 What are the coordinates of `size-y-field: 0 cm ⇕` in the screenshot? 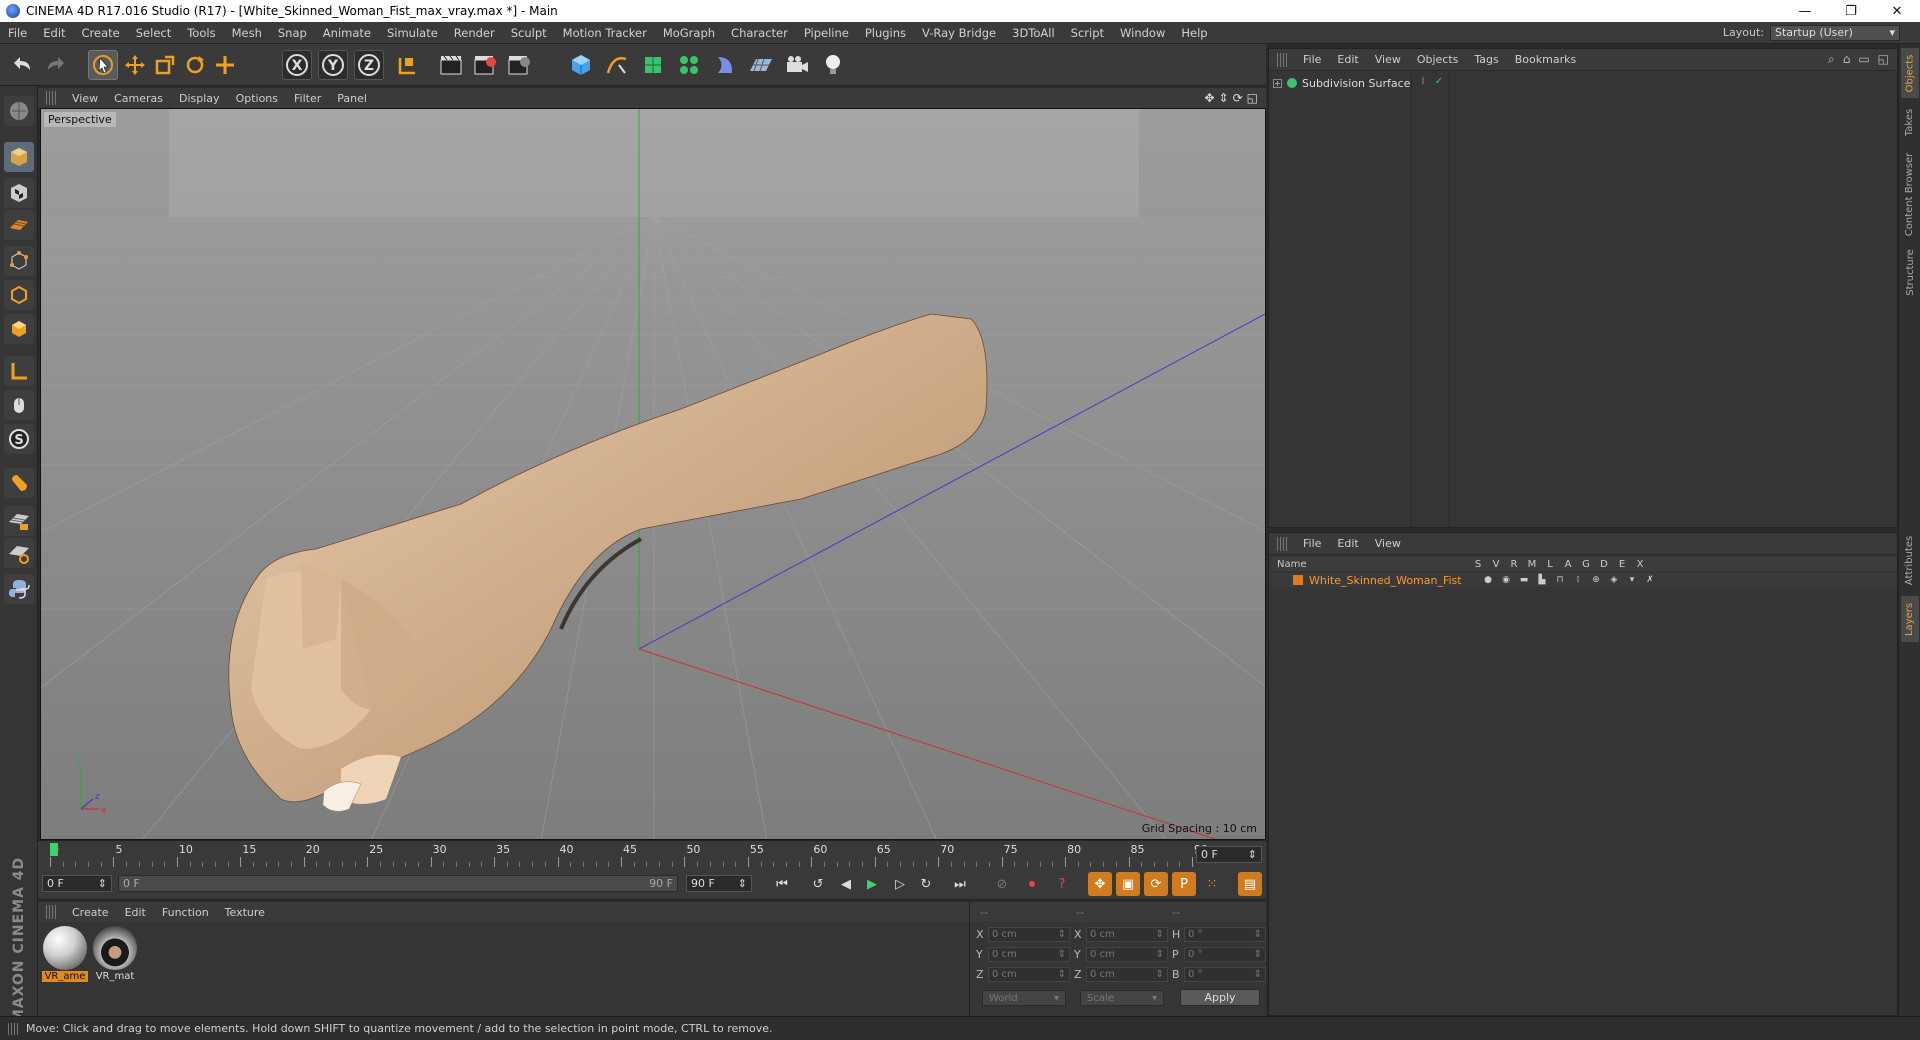 It's located at (1127, 954).